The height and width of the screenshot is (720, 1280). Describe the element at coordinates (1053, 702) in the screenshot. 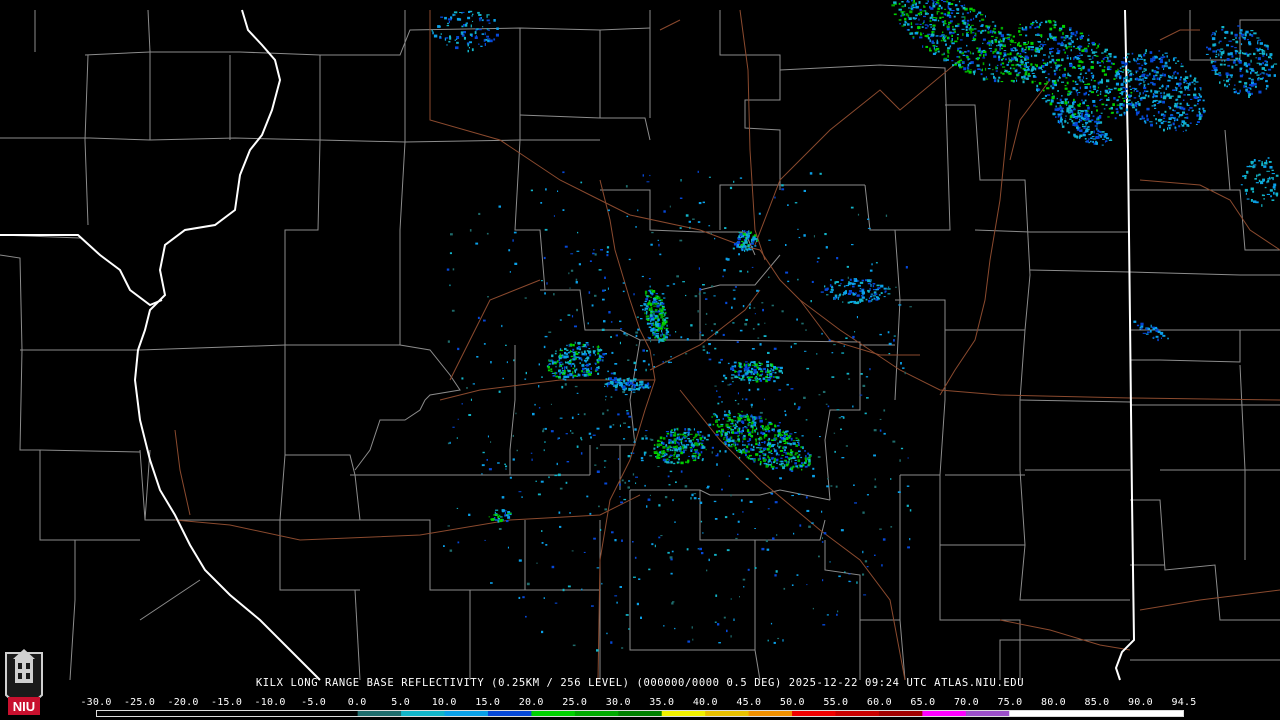

I see `colorscale-label: 80.0` at that location.